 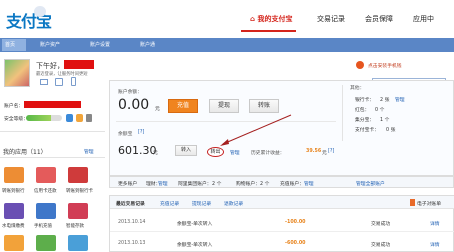 What do you see at coordinates (324, 153) in the screenshot?
I see `history-income-unit: 元` at bounding box center [324, 153].